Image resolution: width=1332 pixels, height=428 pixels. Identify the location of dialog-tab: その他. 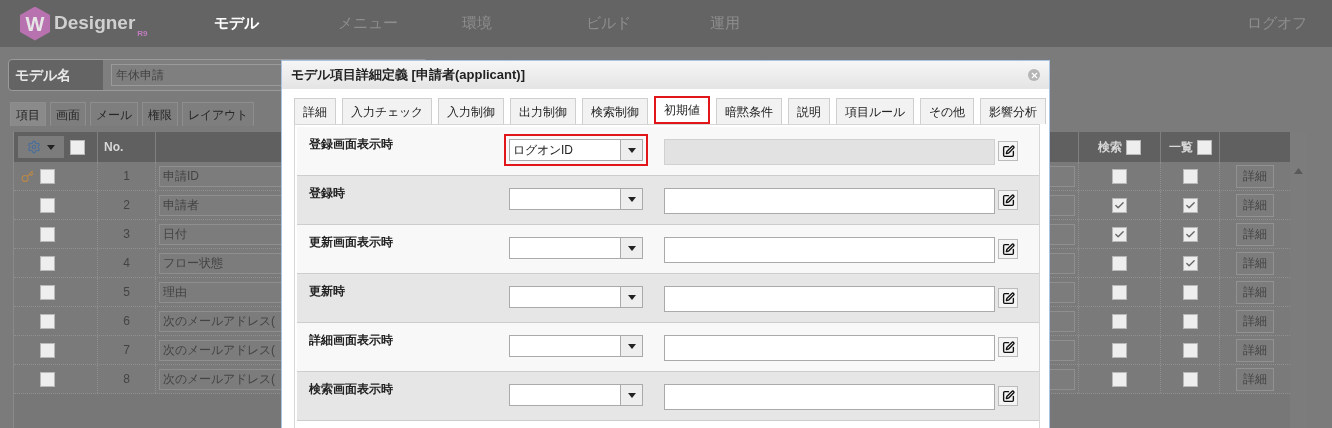
(947, 111).